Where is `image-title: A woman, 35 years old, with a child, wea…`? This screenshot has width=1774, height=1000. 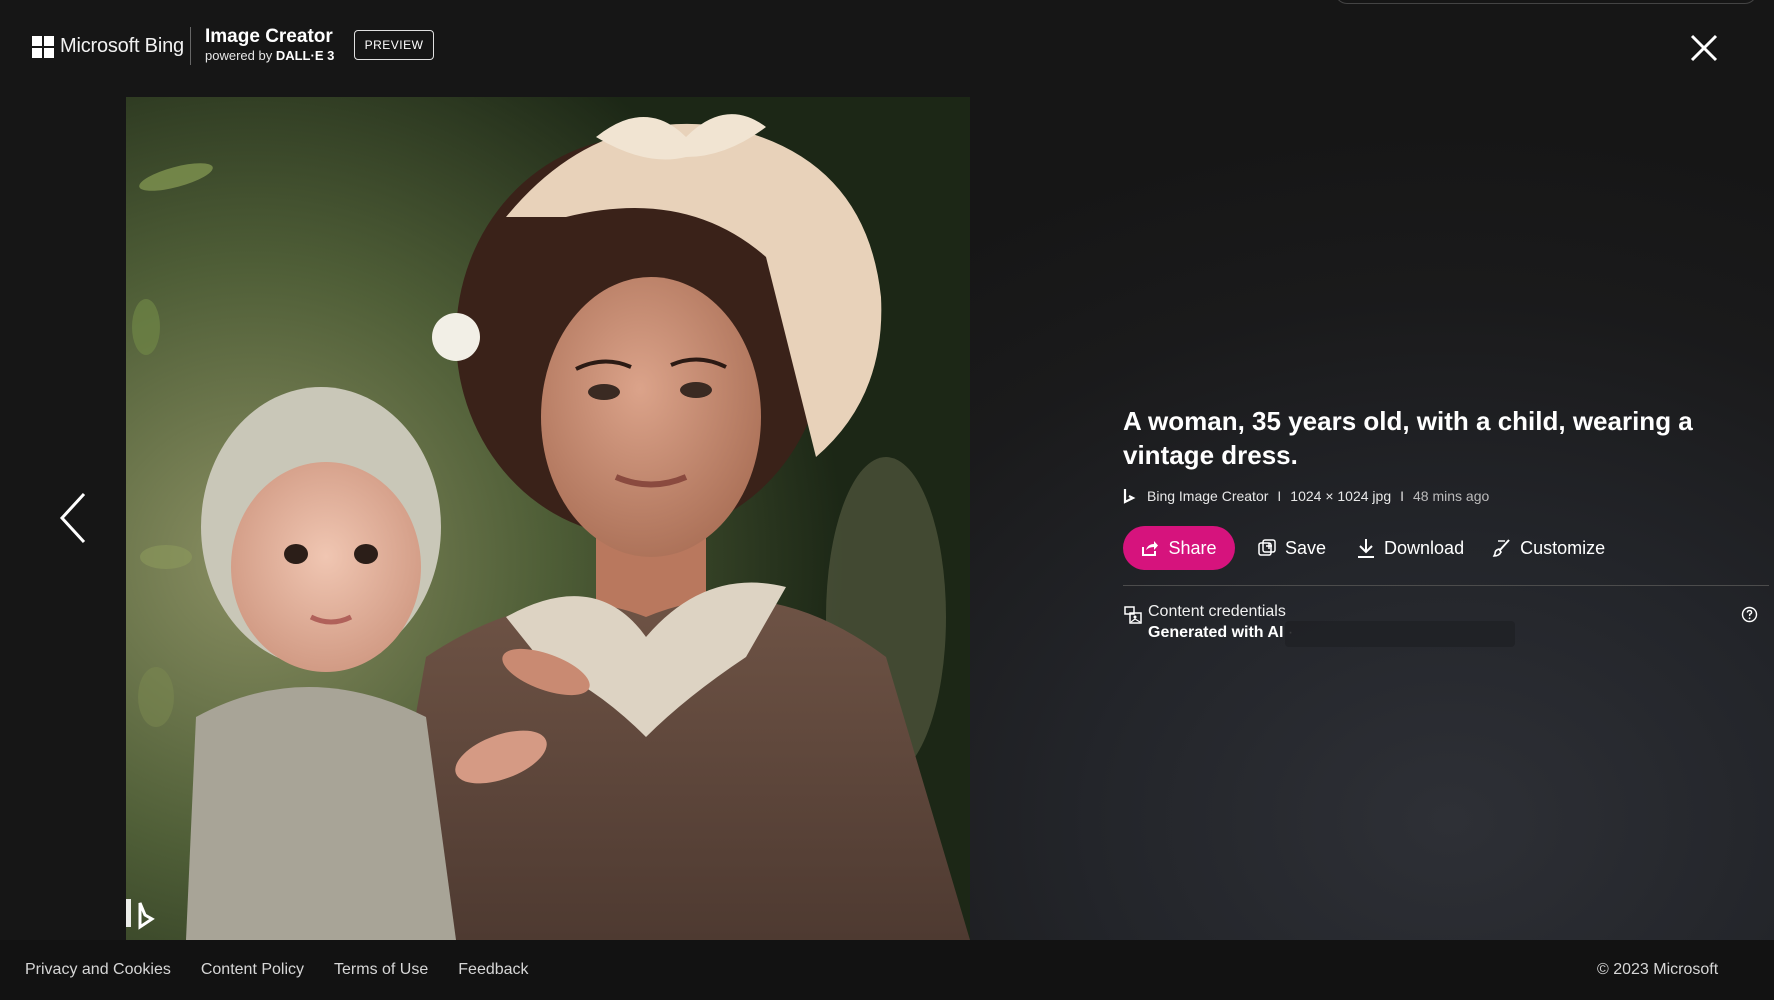
image-title: A woman, 35 years old, with a child, wea… is located at coordinates (1408, 438).